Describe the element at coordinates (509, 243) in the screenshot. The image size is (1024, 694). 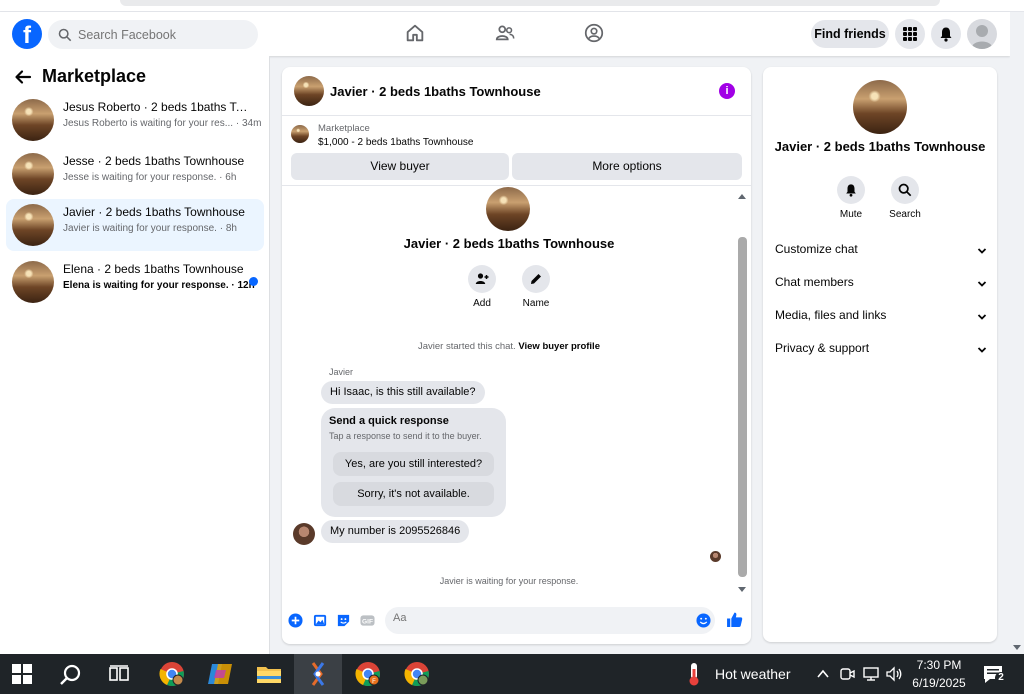
I see `chat-intro-title: Javier · 2 beds 1baths Townhouse` at that location.